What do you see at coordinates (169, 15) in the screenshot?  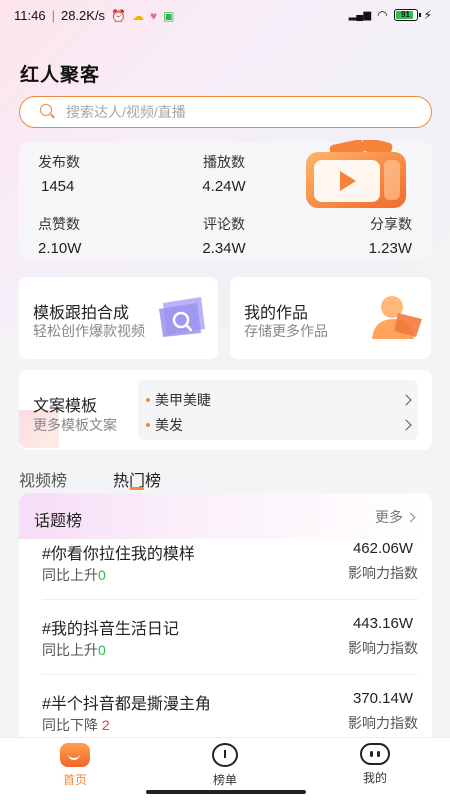 I see `wechat-icon: ▣` at bounding box center [169, 15].